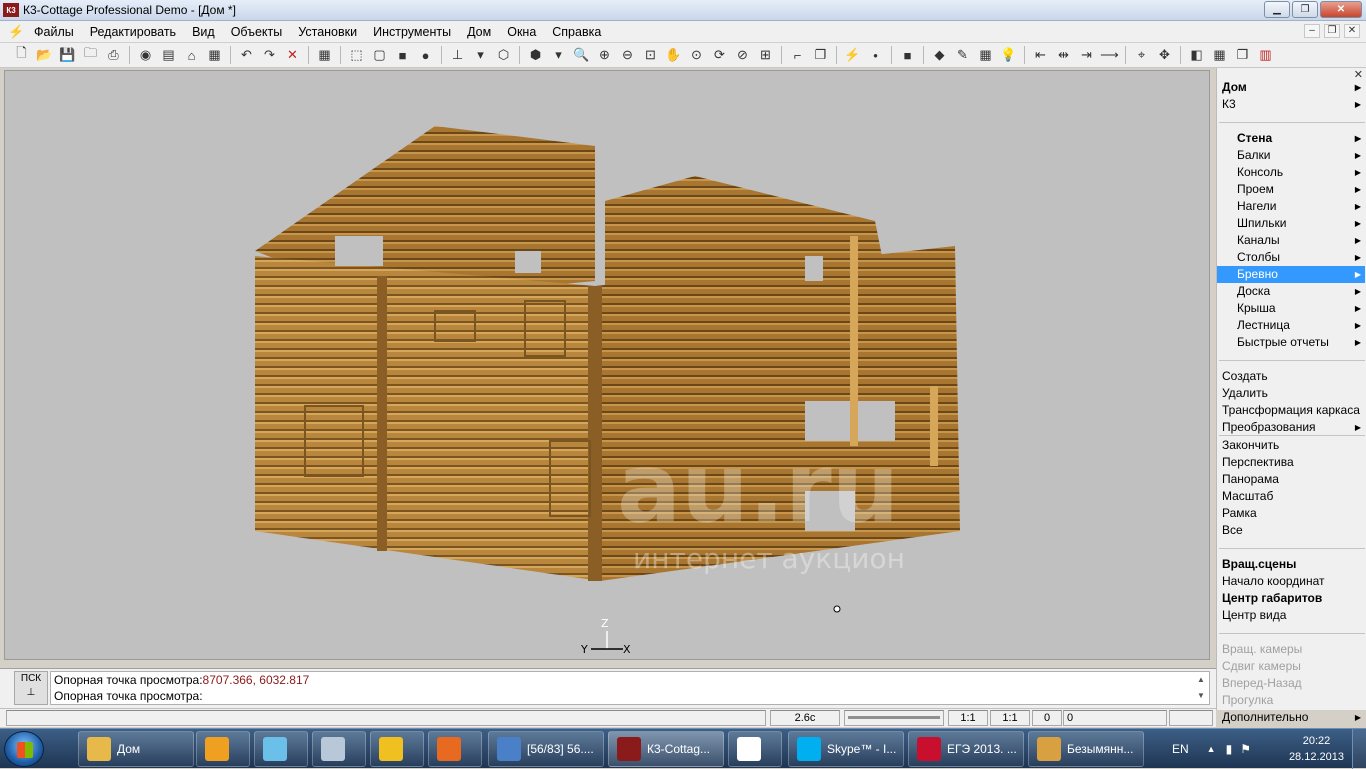 The image size is (1366, 769). Describe the element at coordinates (1277, 9) in the screenshot. I see `minimize-button: ▁` at that location.